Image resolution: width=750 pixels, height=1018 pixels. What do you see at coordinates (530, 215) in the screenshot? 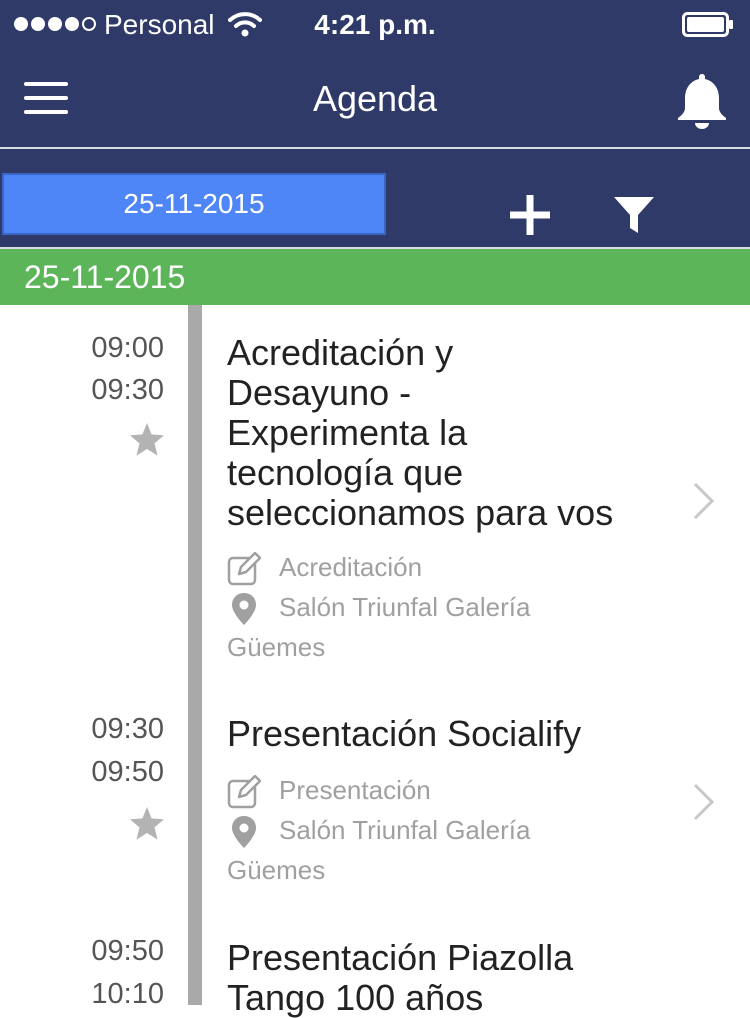
I see `plus-icon` at bounding box center [530, 215].